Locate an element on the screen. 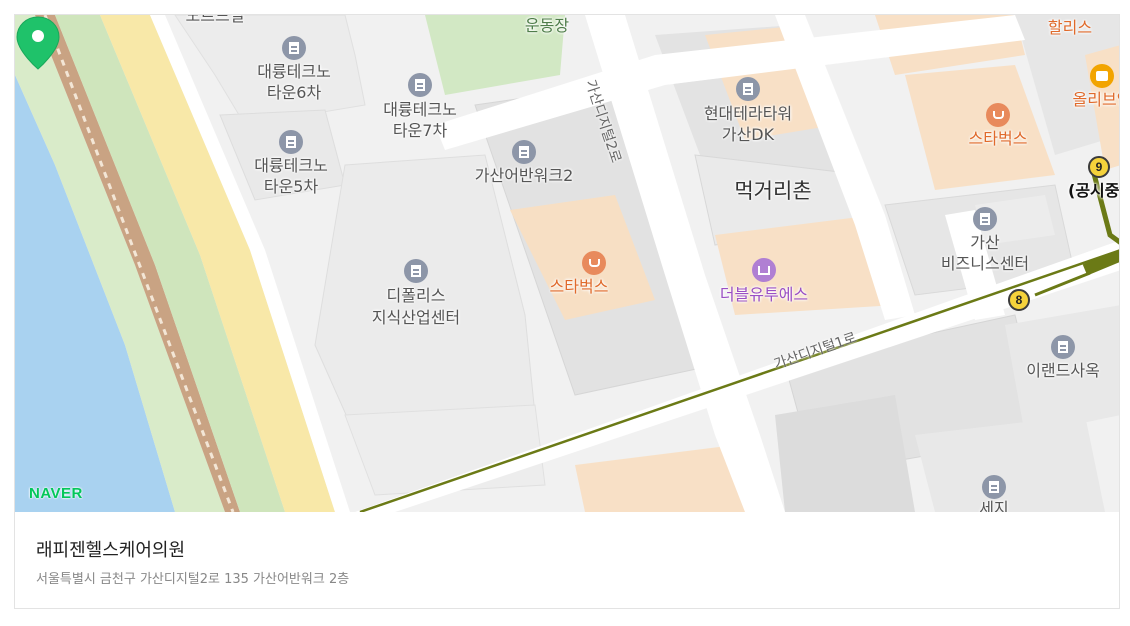 The width and height of the screenshot is (1130, 626). label-dplace-line2: 지식산업센터 is located at coordinates (416, 317).